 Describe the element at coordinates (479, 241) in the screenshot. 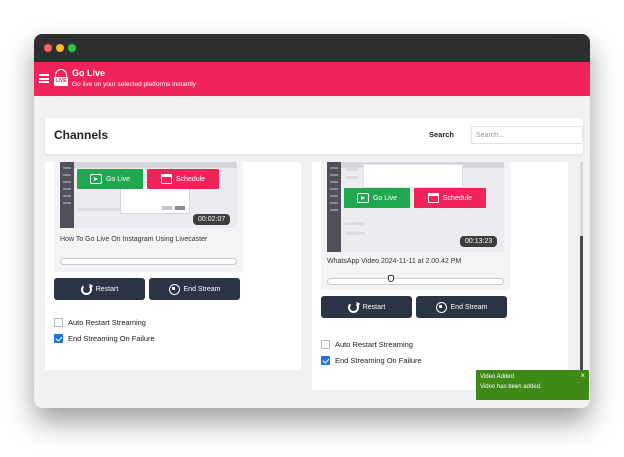

I see `duration-badge: 00:13:23` at that location.